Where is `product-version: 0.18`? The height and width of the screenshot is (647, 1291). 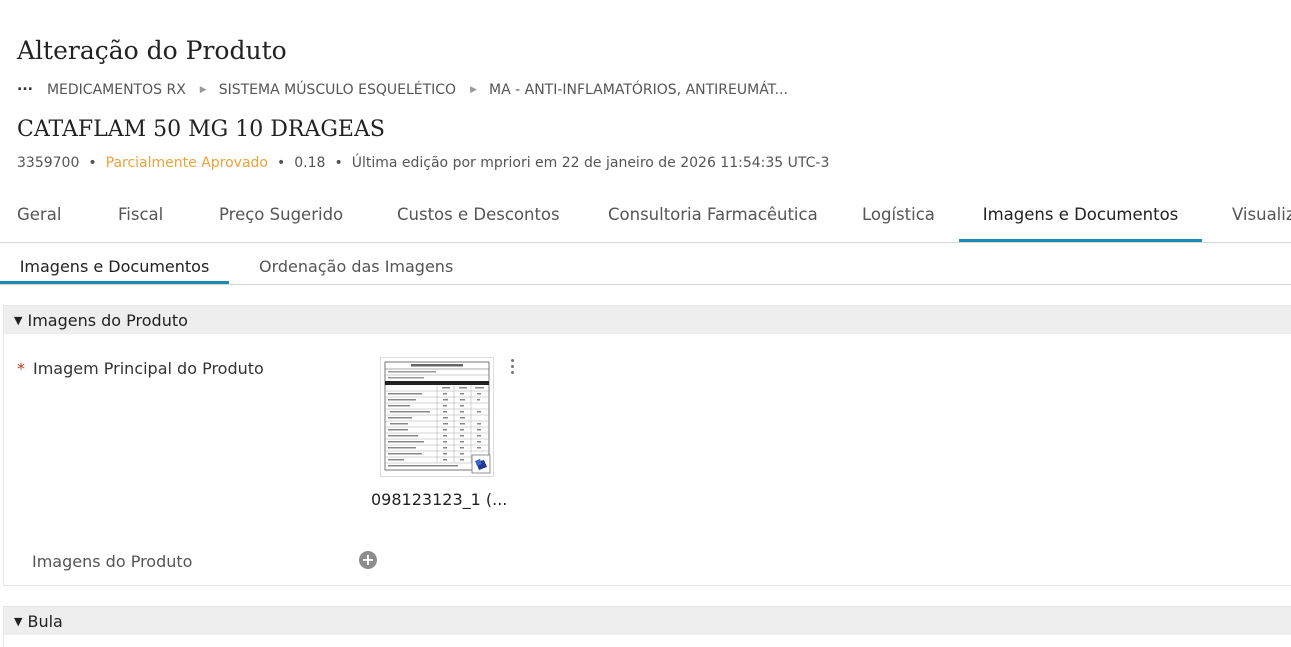
product-version: 0.18 is located at coordinates (310, 163).